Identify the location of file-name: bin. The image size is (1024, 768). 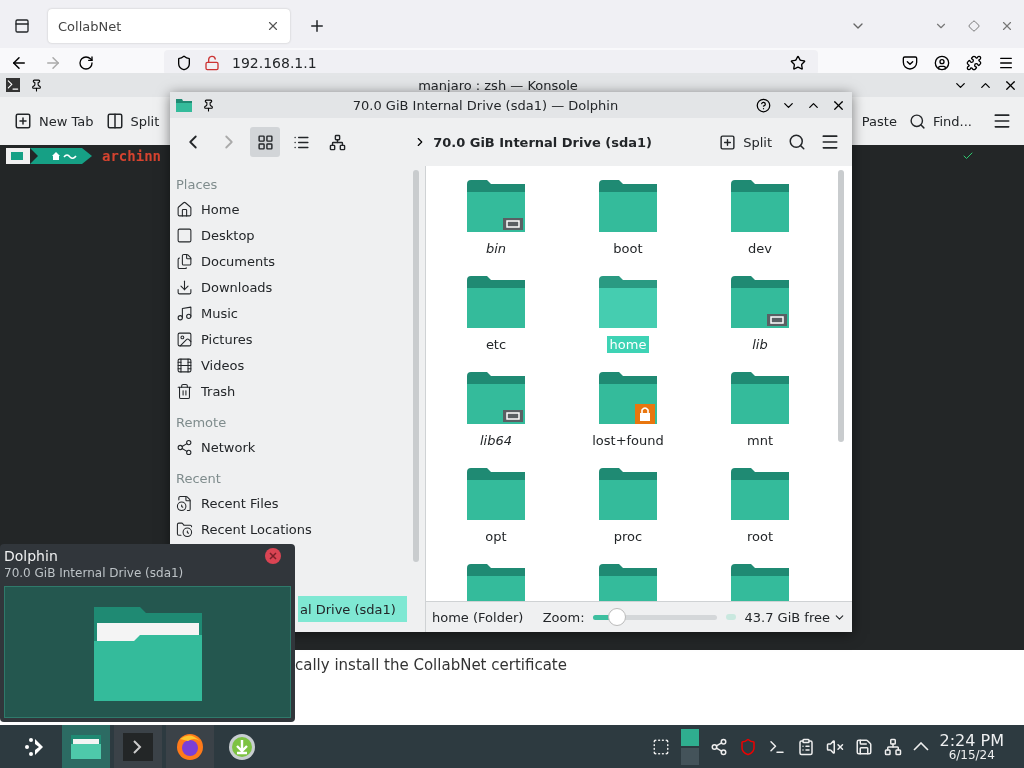
(496, 248).